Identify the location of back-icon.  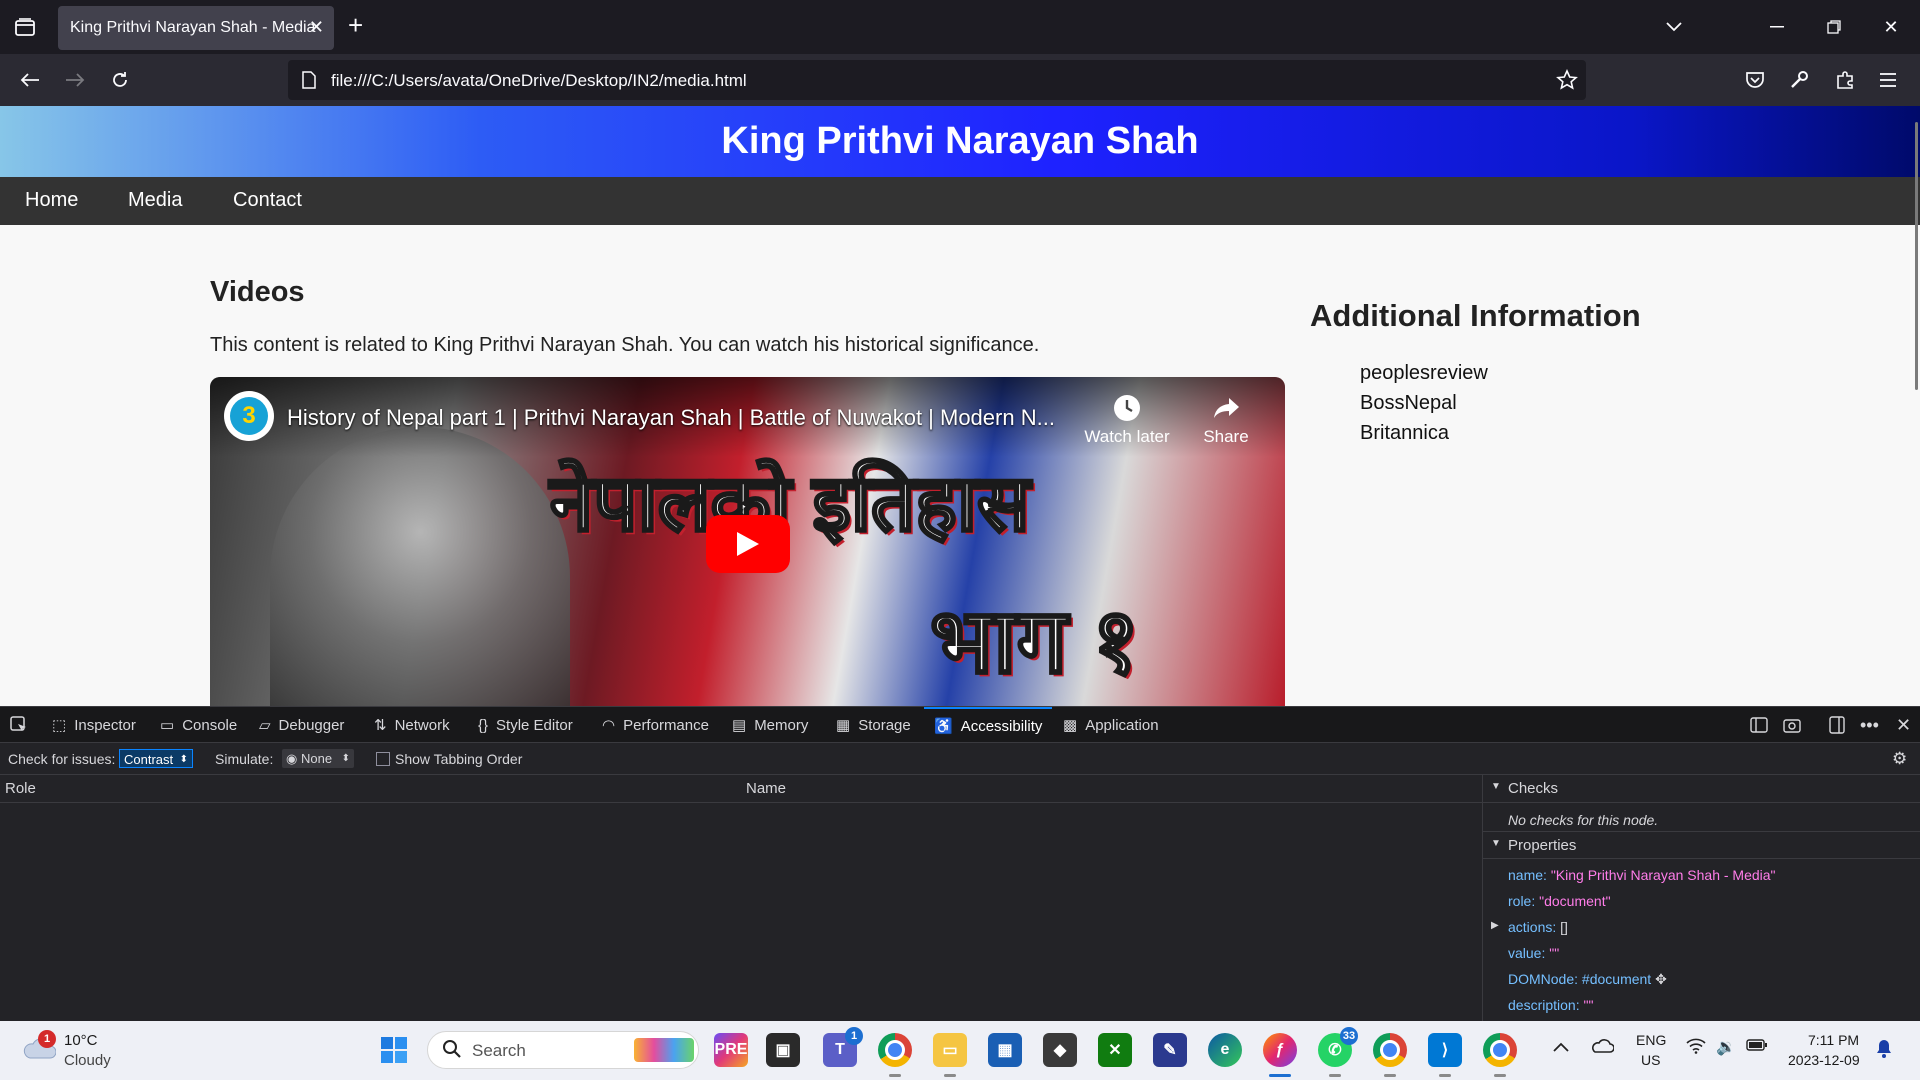
(30, 80).